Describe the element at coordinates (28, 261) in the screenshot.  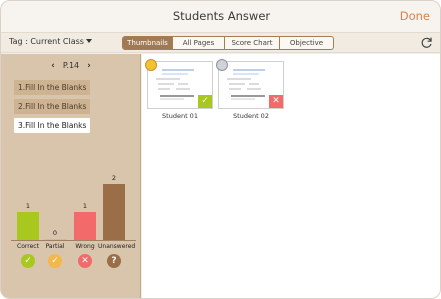
I see `correct-status-icon: ✓` at that location.